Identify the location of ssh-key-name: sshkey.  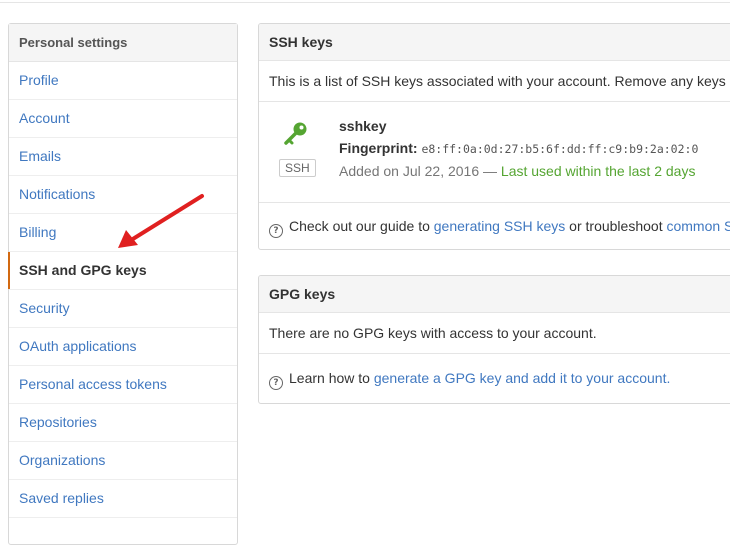
(363, 126).